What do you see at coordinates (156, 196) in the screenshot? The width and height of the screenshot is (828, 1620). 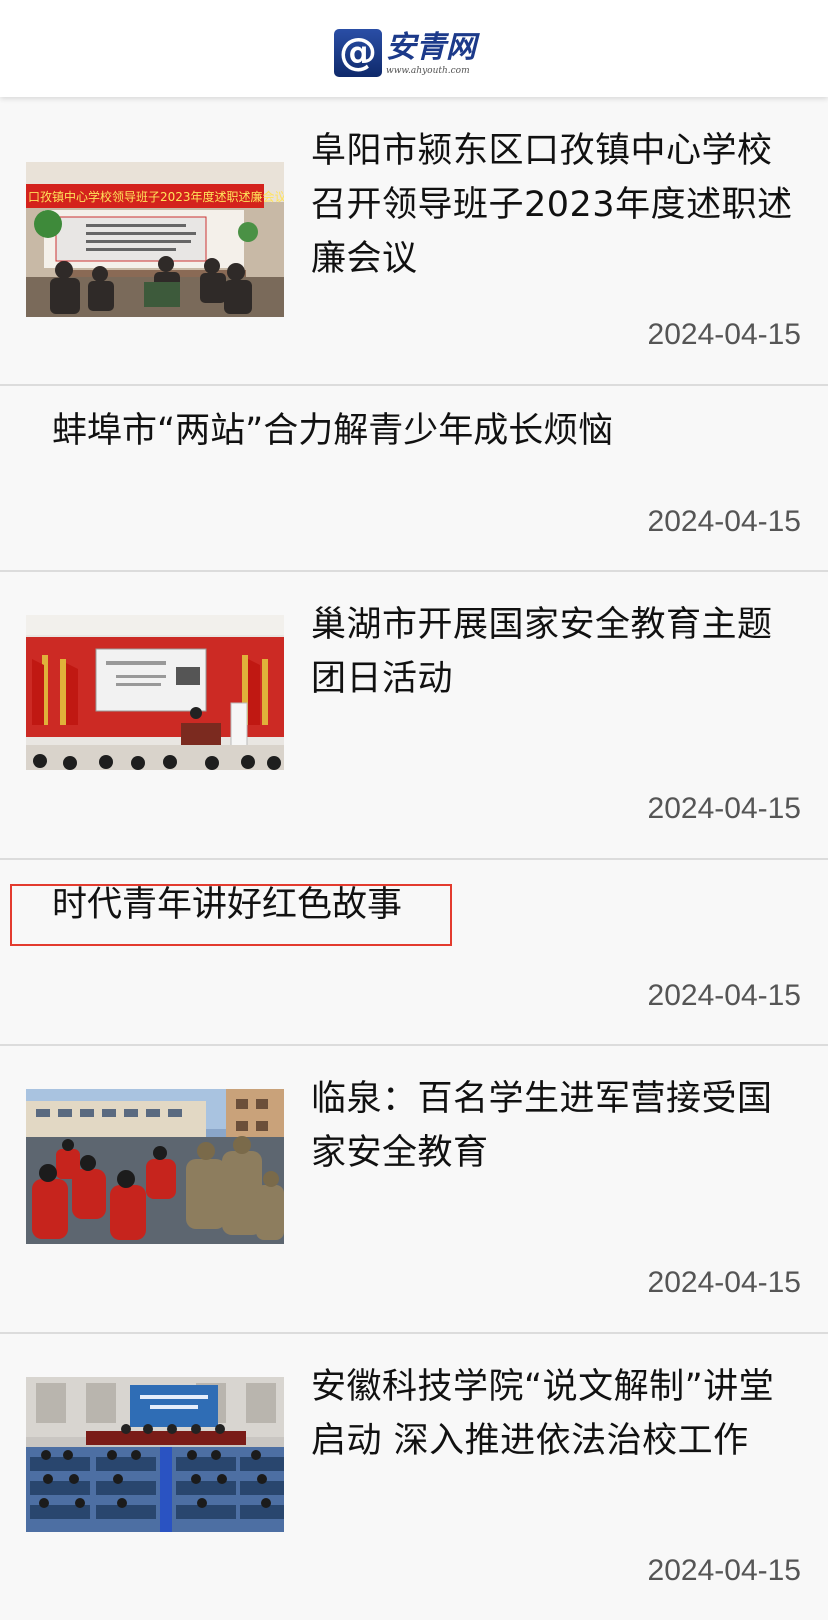 I see `banner-text: 口孜镇中心学校领导班子2023年度述职述廉会议` at bounding box center [156, 196].